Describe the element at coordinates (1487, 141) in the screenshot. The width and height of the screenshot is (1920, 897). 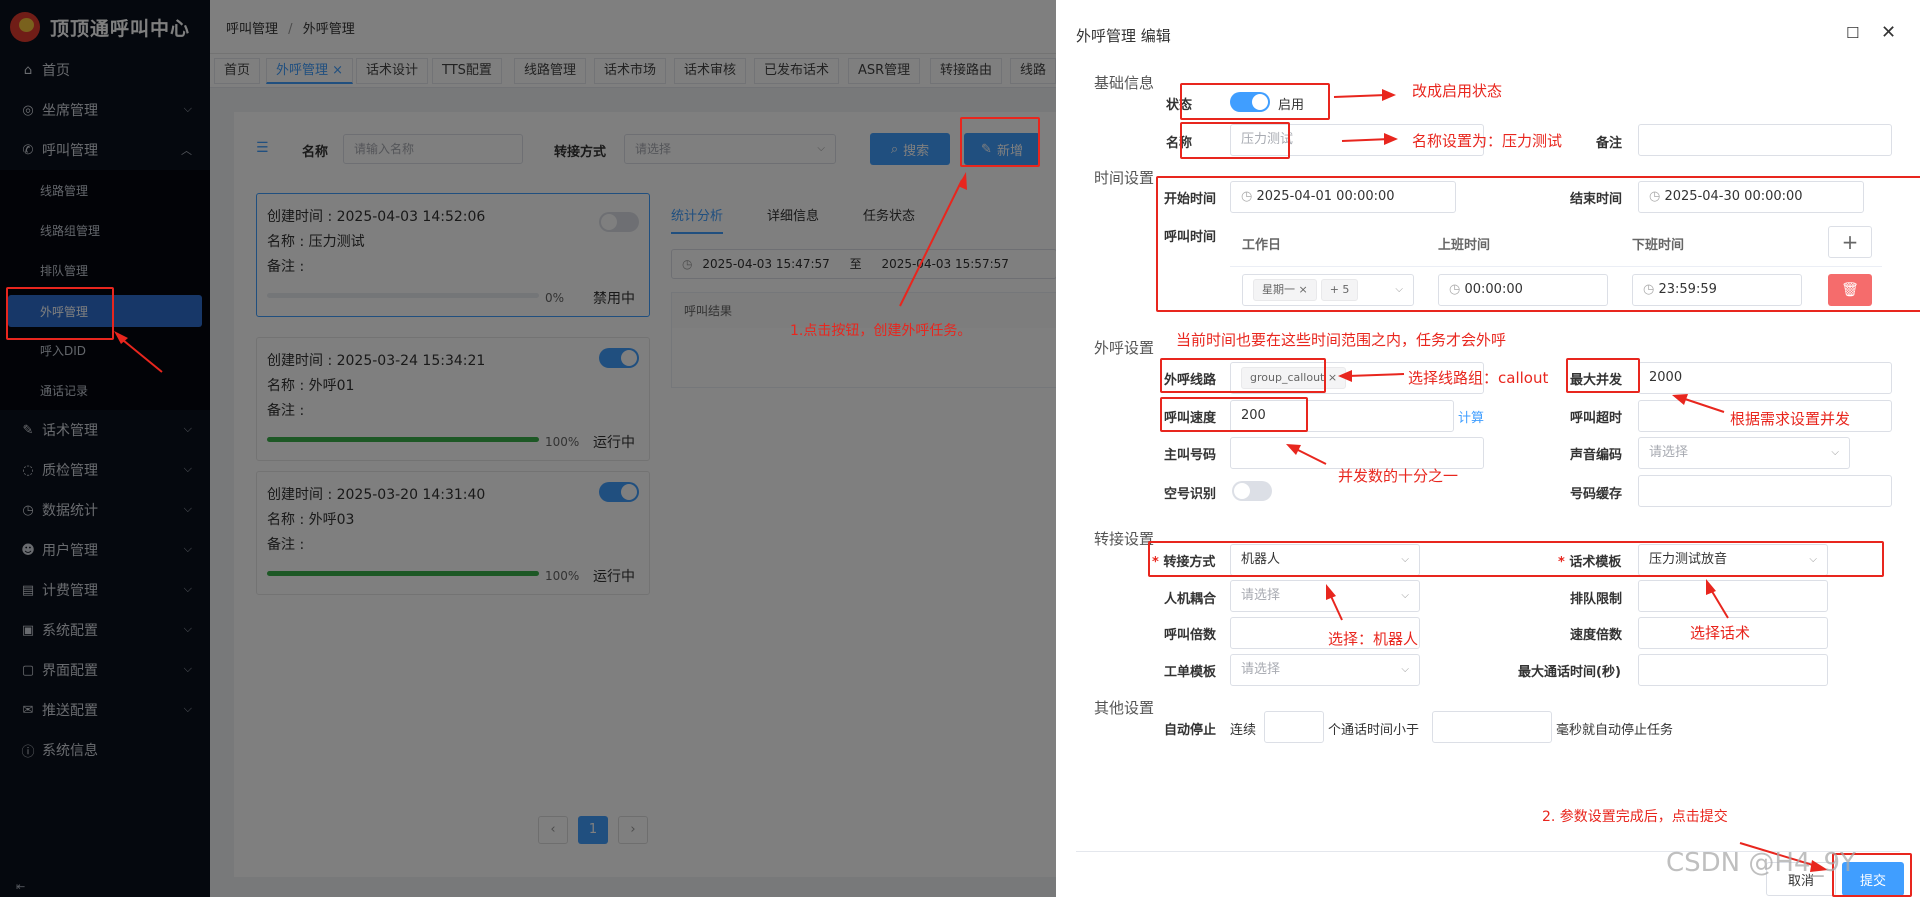
I see `annotation-name: 名称设置为：压力测试` at that location.